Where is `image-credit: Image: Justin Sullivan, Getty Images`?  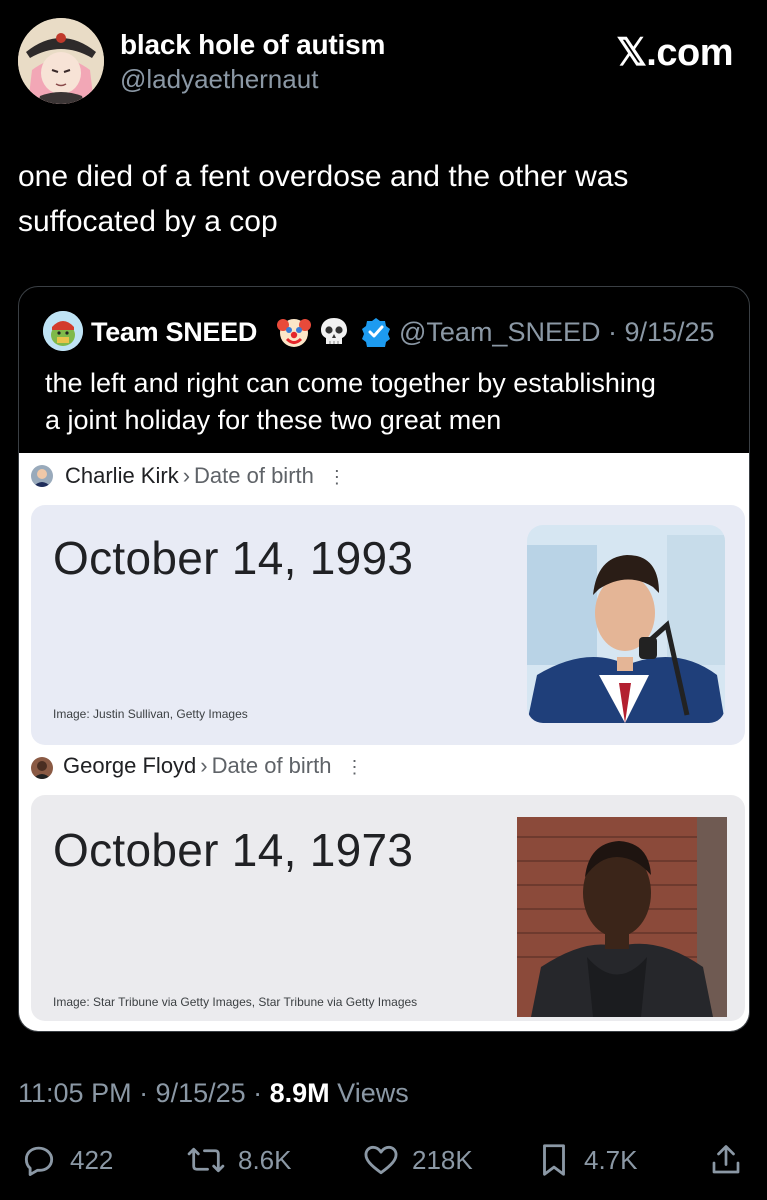 image-credit: Image: Justin Sullivan, Getty Images is located at coordinates (150, 714).